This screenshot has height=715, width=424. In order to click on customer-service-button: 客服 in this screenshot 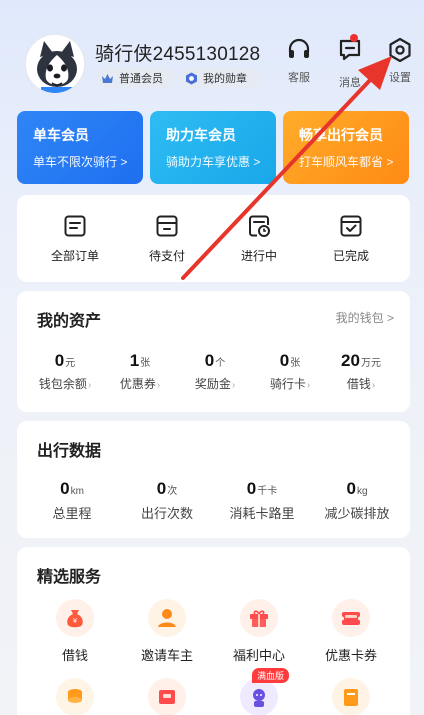, I will do `click(299, 61)`.